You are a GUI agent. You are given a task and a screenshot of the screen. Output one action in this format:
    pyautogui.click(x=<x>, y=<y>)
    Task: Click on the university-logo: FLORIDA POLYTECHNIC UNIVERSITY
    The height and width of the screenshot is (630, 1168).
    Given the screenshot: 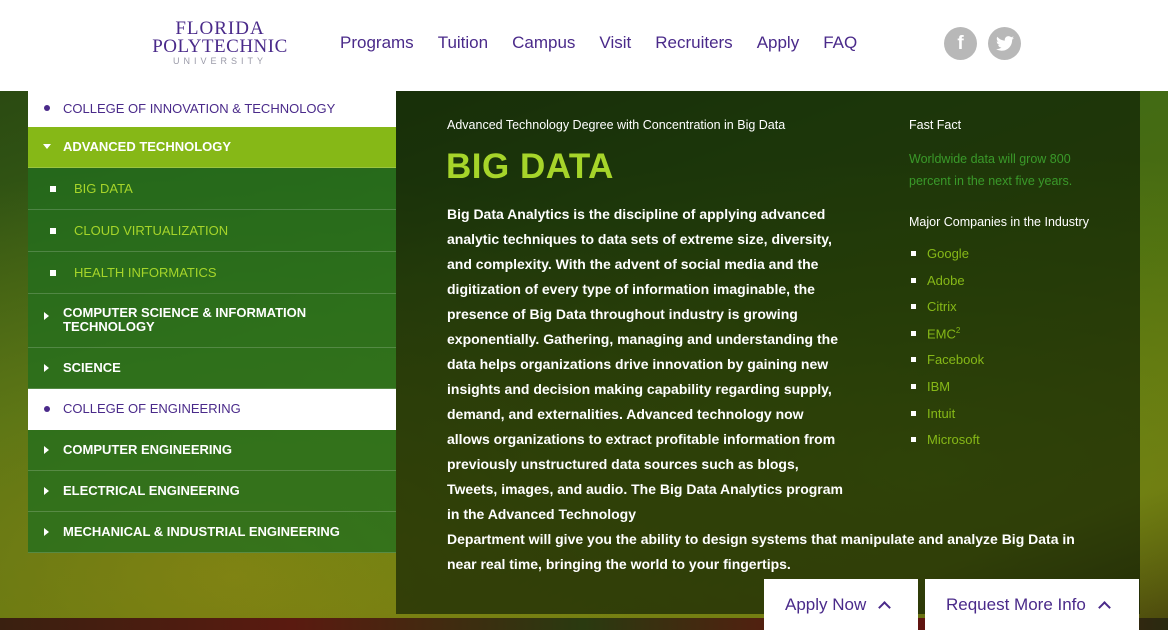 What is the action you would take?
    pyautogui.click(x=220, y=42)
    